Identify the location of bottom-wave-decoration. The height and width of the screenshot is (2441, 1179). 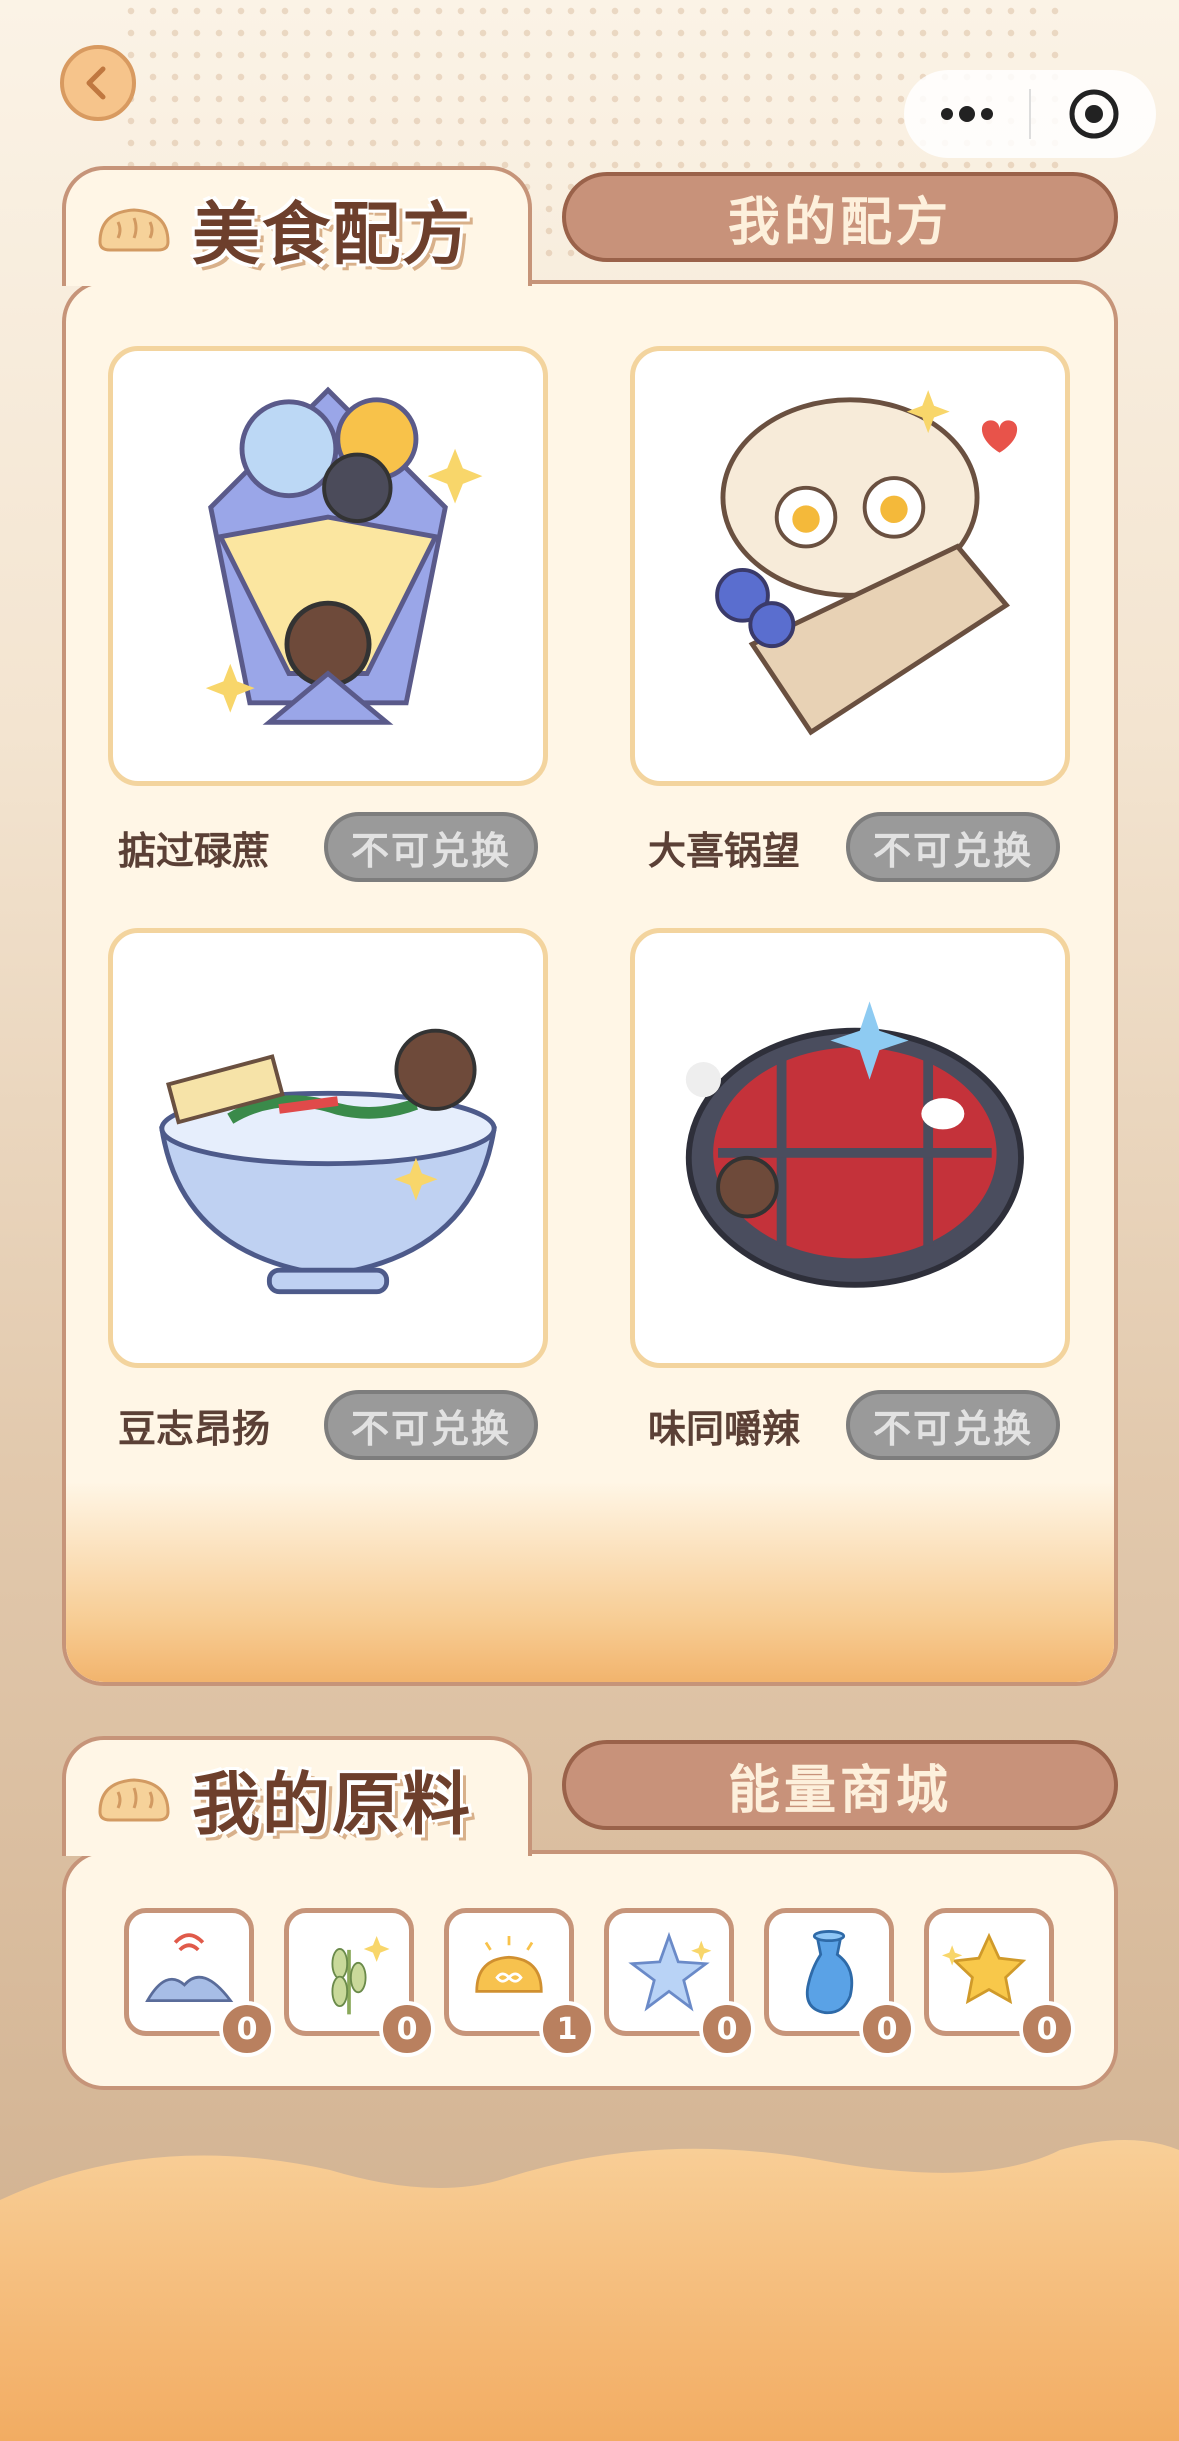
(589, 2290).